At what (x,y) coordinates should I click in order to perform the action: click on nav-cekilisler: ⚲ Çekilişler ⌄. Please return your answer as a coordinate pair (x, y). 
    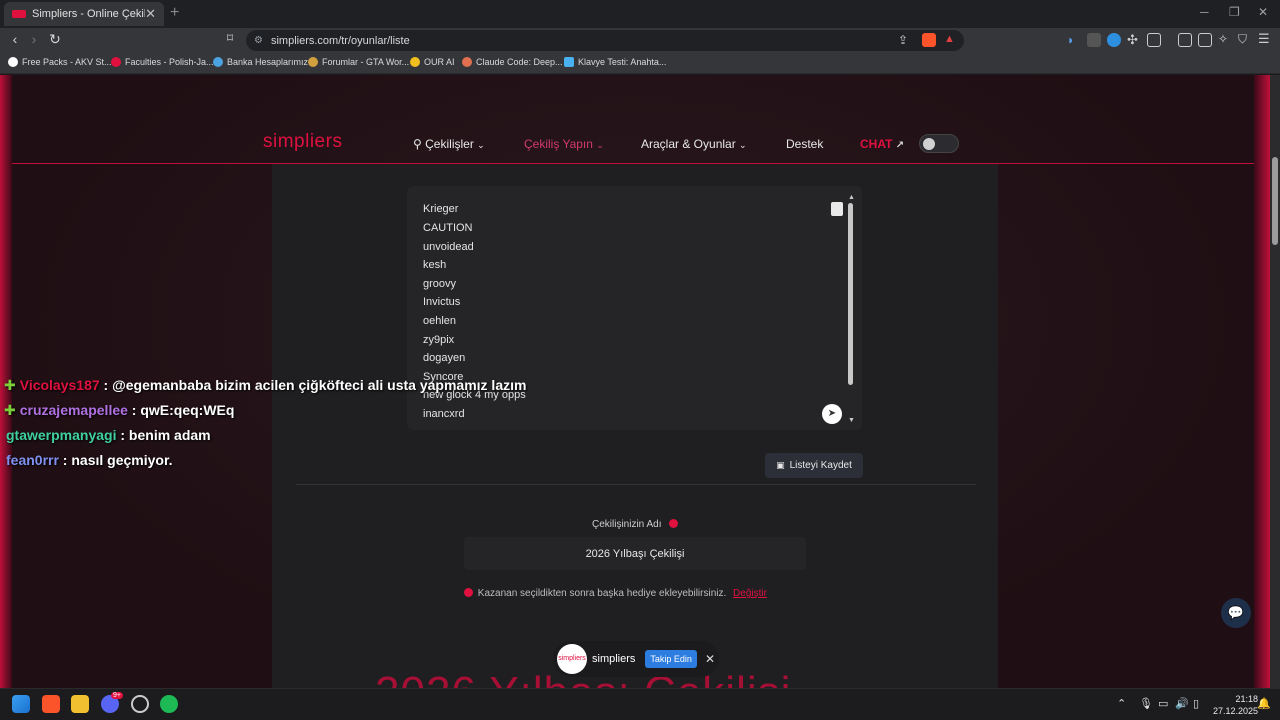
    Looking at the image, I should click on (449, 144).